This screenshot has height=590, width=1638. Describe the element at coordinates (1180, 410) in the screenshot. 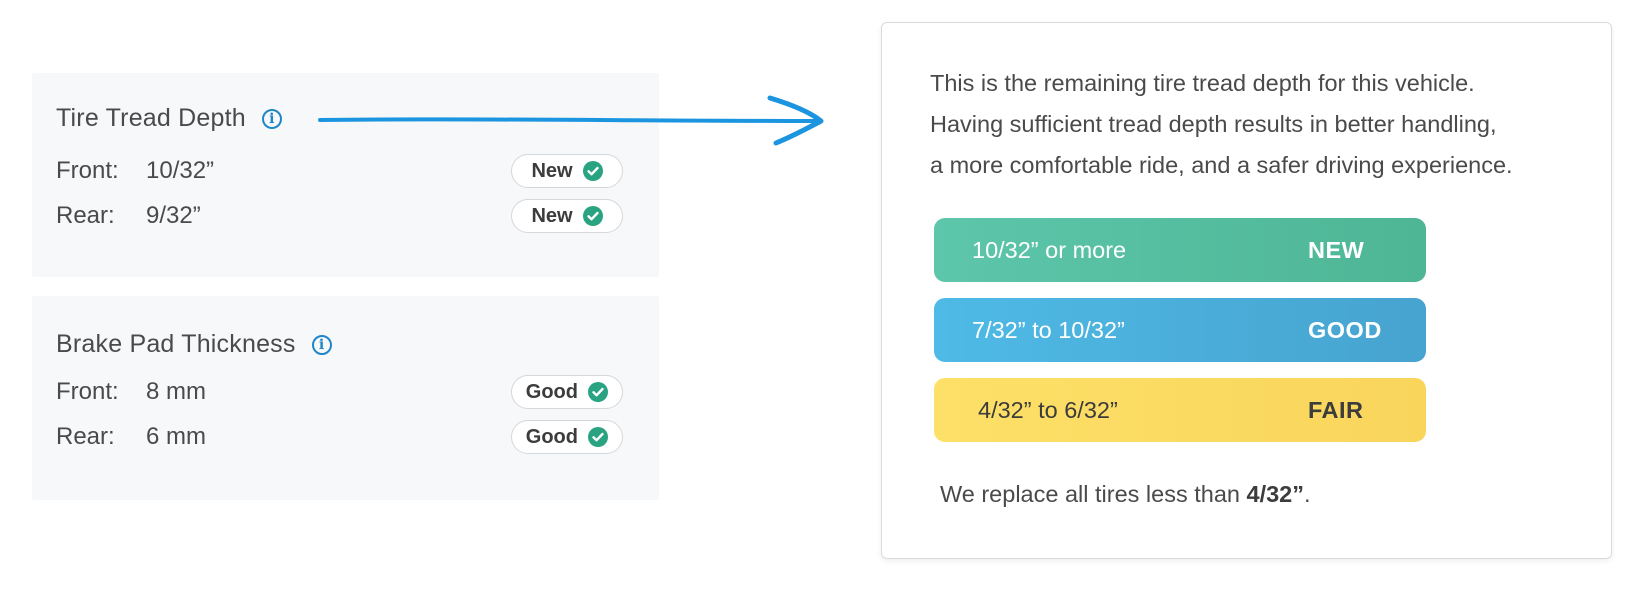

I see `level-fair: 4/32” to 6/32” FAIR` at that location.